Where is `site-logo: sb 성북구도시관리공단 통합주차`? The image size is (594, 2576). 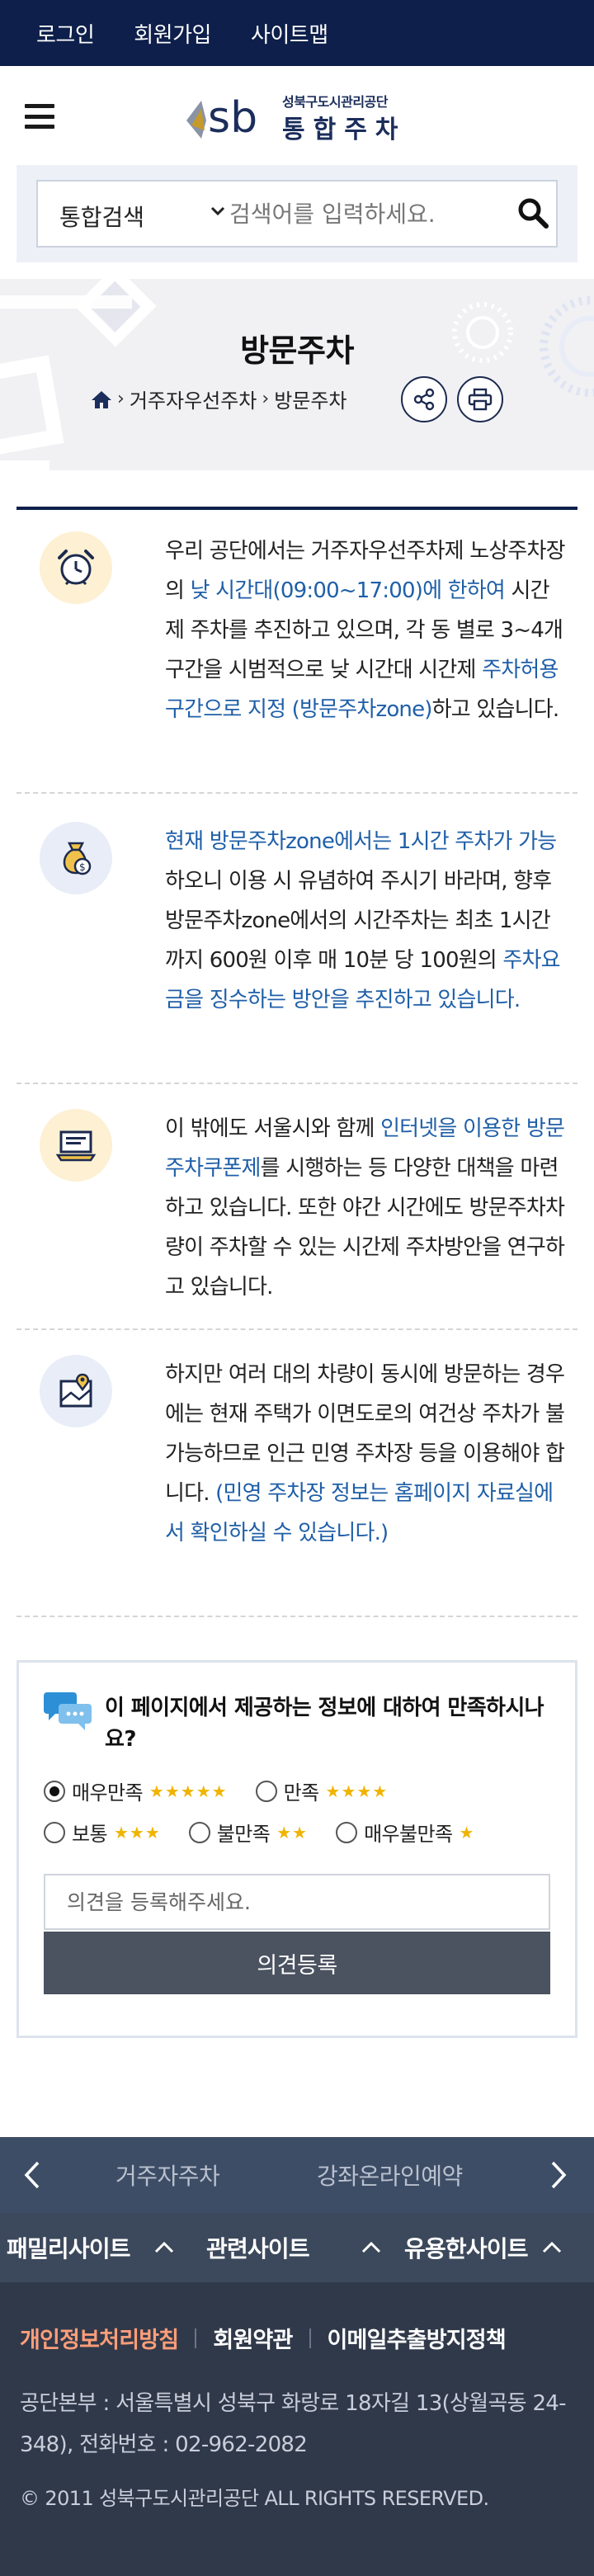
site-logo: sb 성북구도시관리공단 통합주차 is located at coordinates (298, 116).